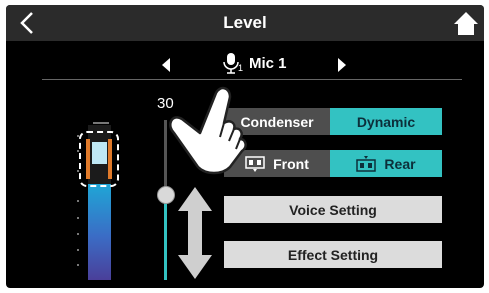 The width and height of the screenshot is (489, 293). I want to click on page-title: Level, so click(245, 22).